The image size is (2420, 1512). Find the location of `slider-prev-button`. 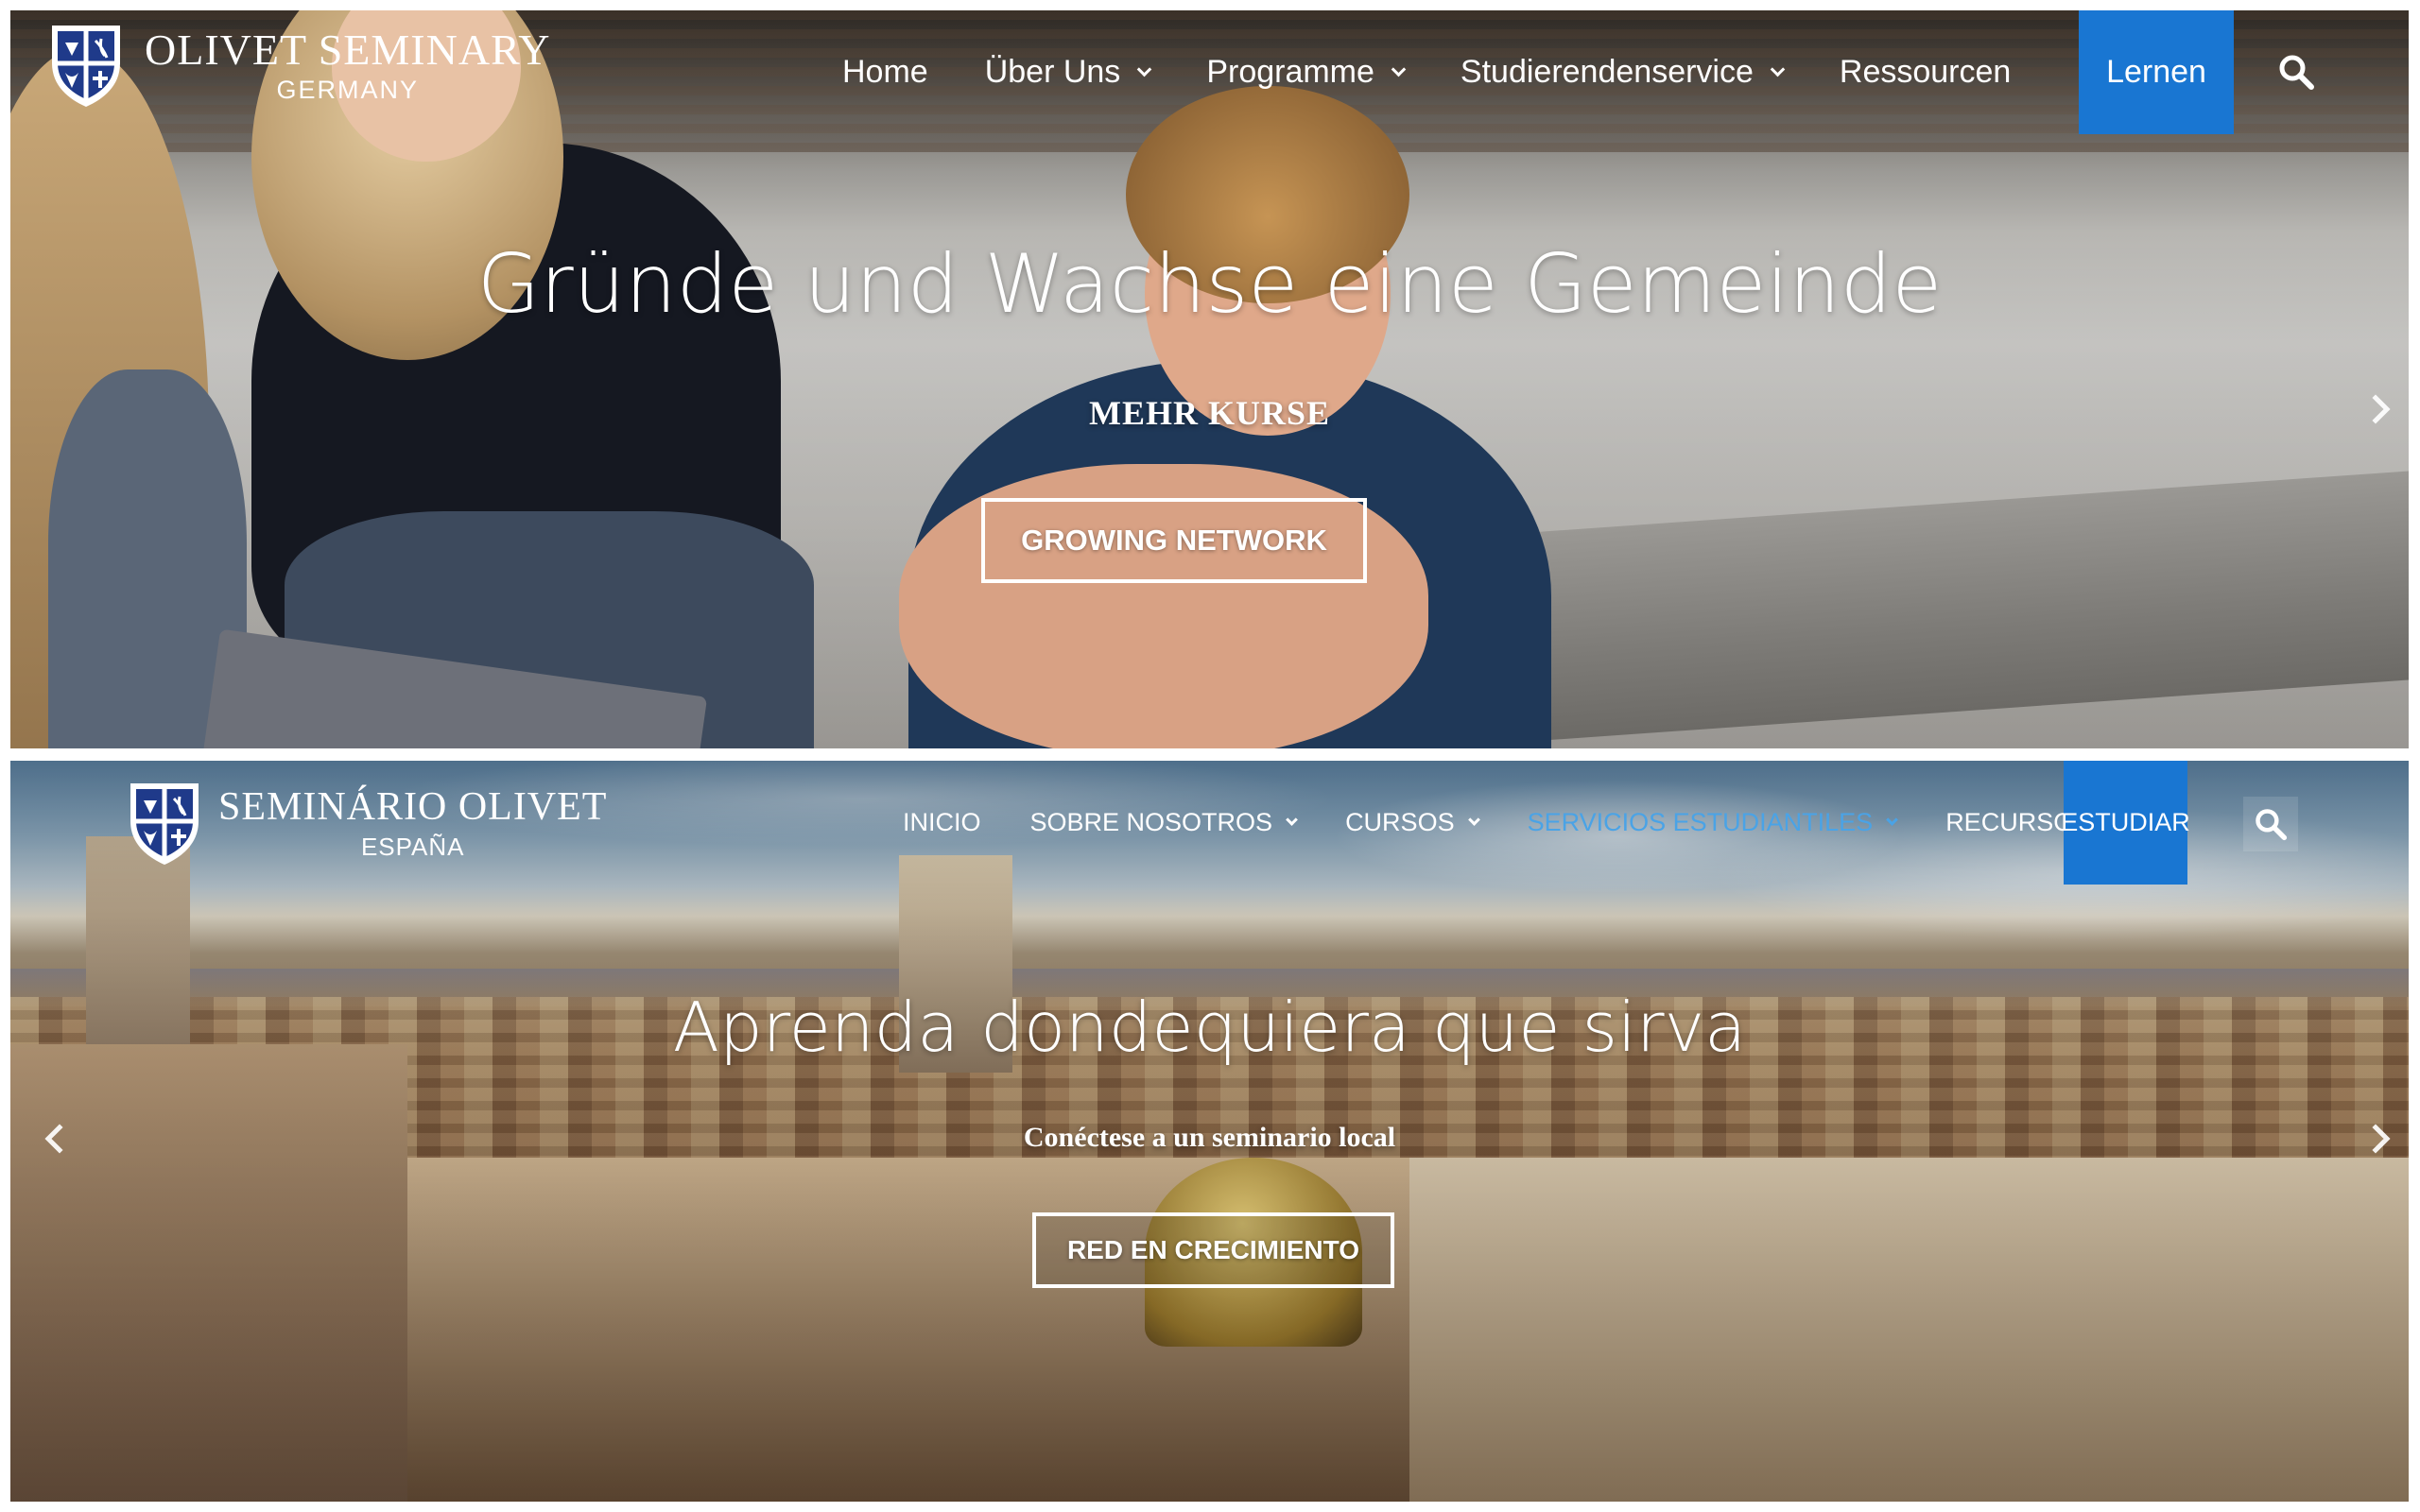

slider-prev-button is located at coordinates (59, 1139).